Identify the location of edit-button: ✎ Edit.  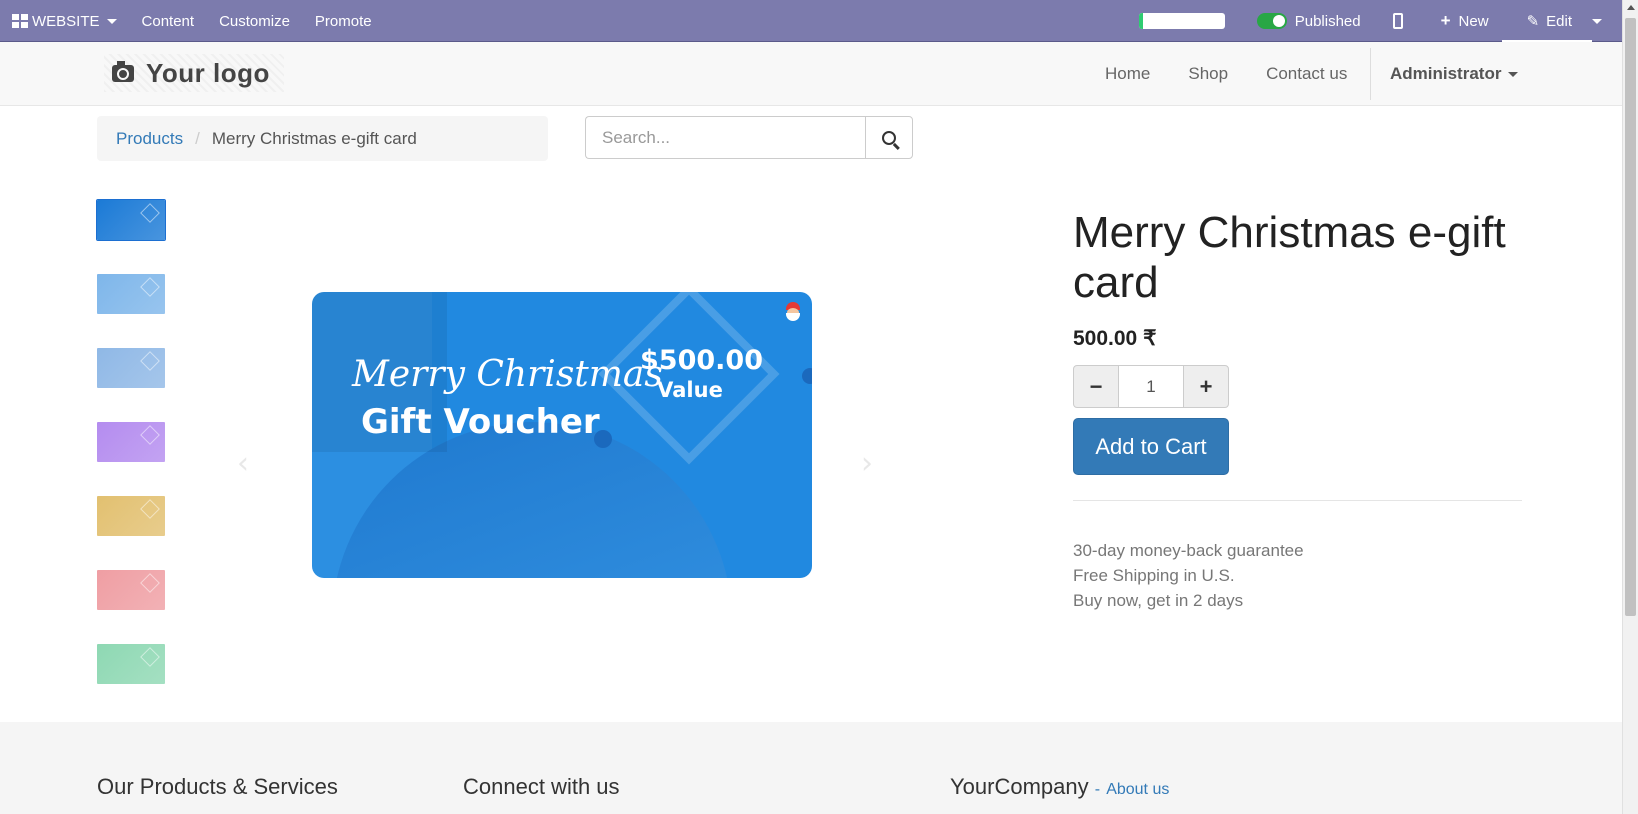
(1549, 21).